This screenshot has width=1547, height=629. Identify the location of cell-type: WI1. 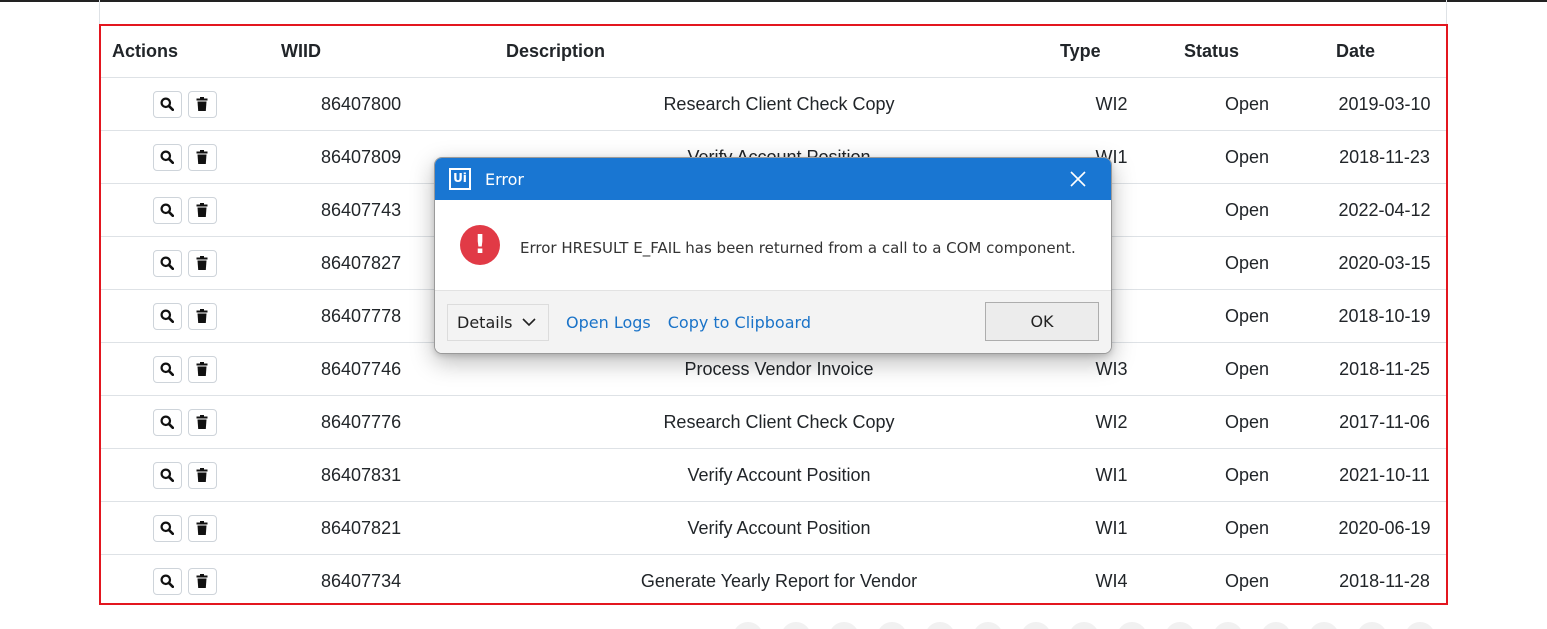
(1111, 475).